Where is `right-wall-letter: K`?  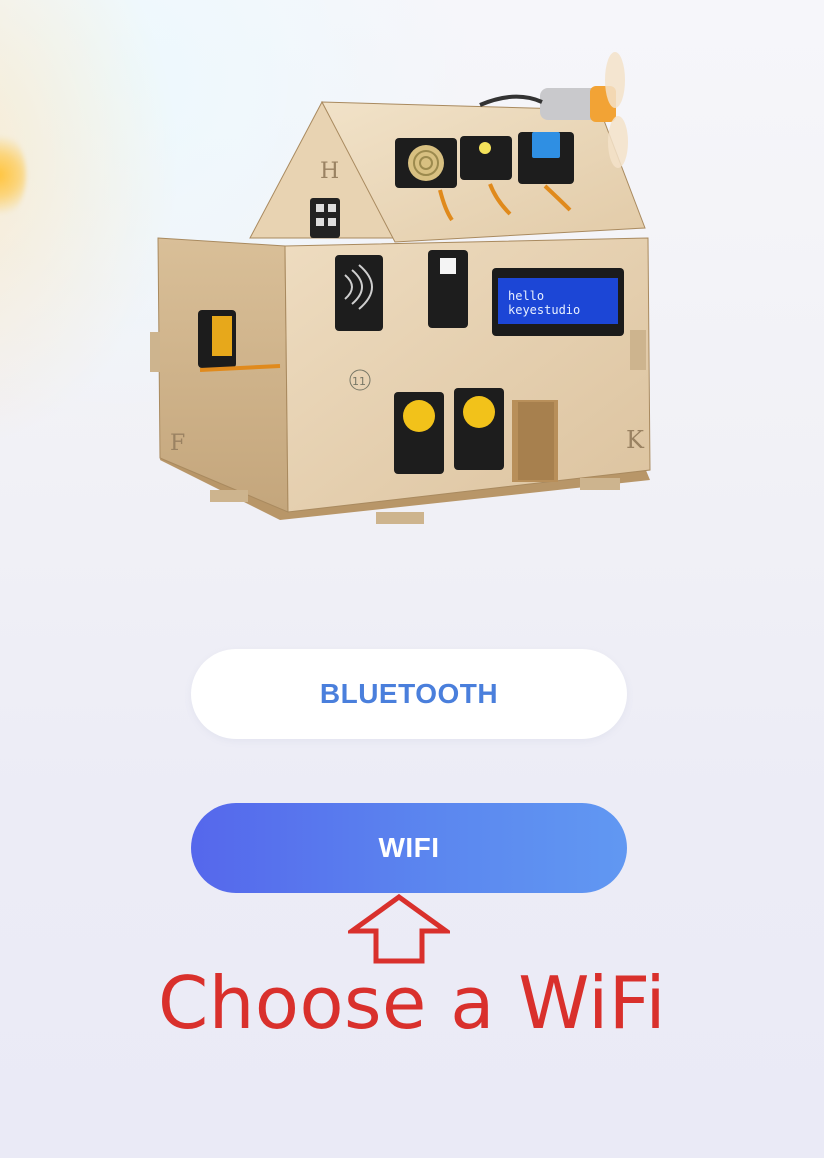 right-wall-letter: K is located at coordinates (635, 440).